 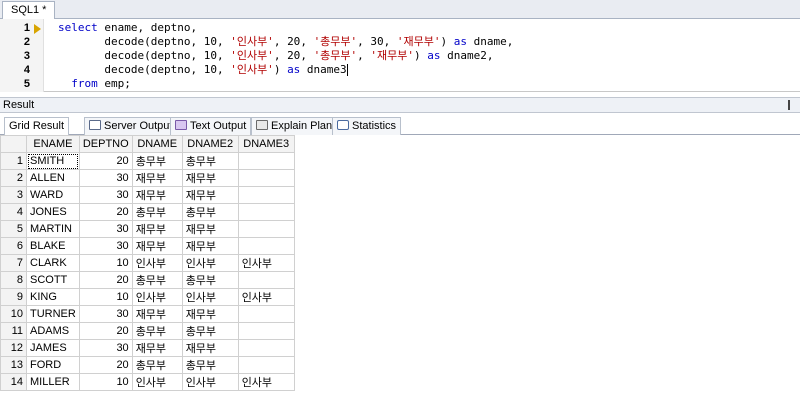 I want to click on cell-ename: SCOTT, so click(x=53, y=280).